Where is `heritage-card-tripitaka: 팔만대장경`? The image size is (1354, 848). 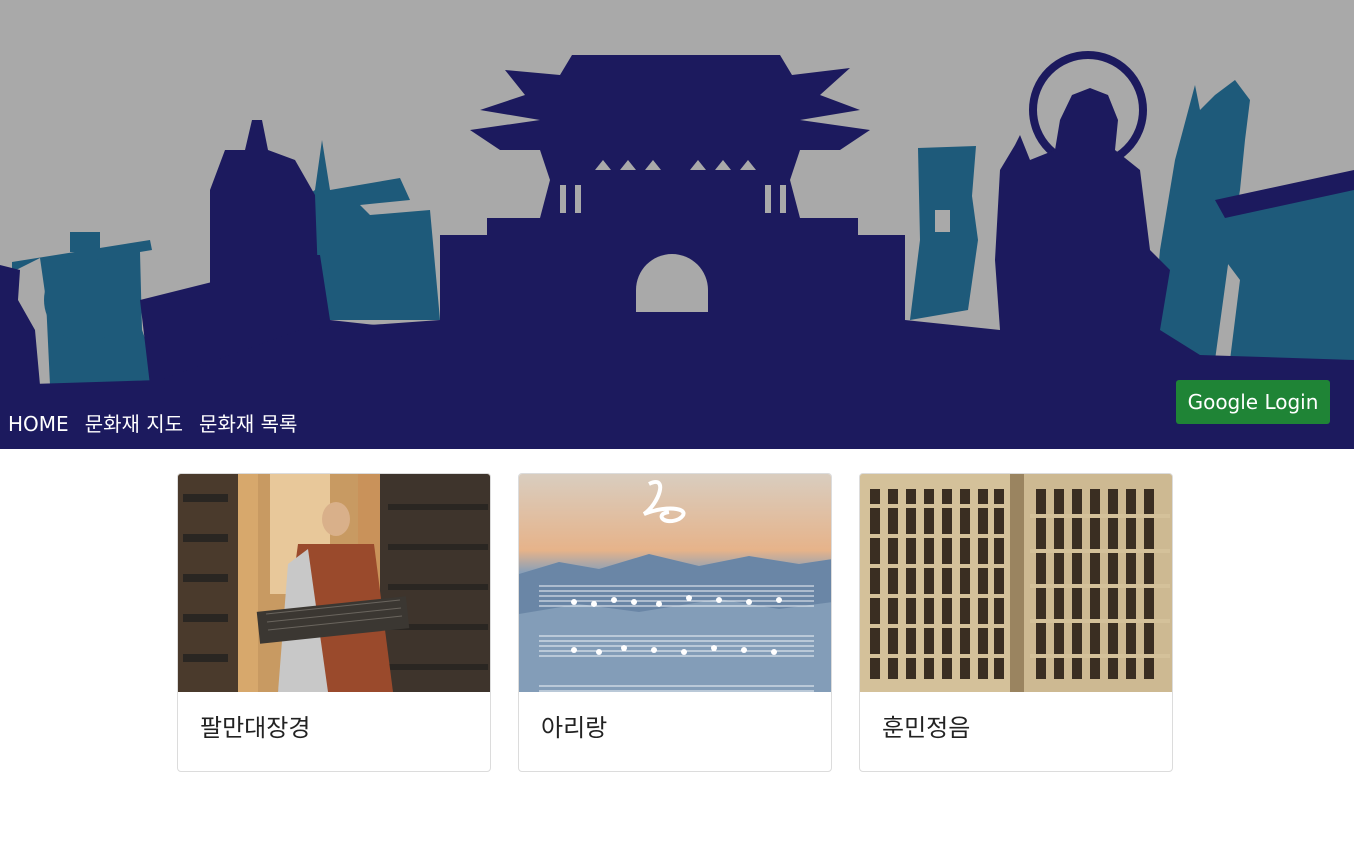
heritage-card-tripitaka: 팔만대장경 is located at coordinates (334, 622).